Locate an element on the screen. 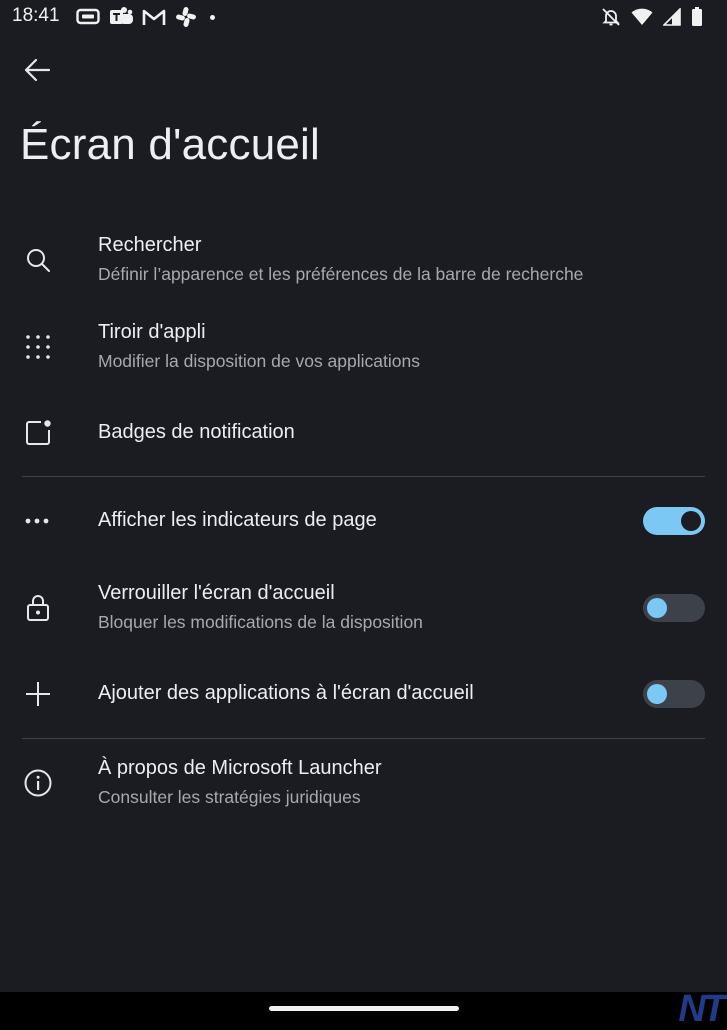 This screenshot has width=727, height=1030. setting-title: Tiroir d'appli is located at coordinates (152, 332).